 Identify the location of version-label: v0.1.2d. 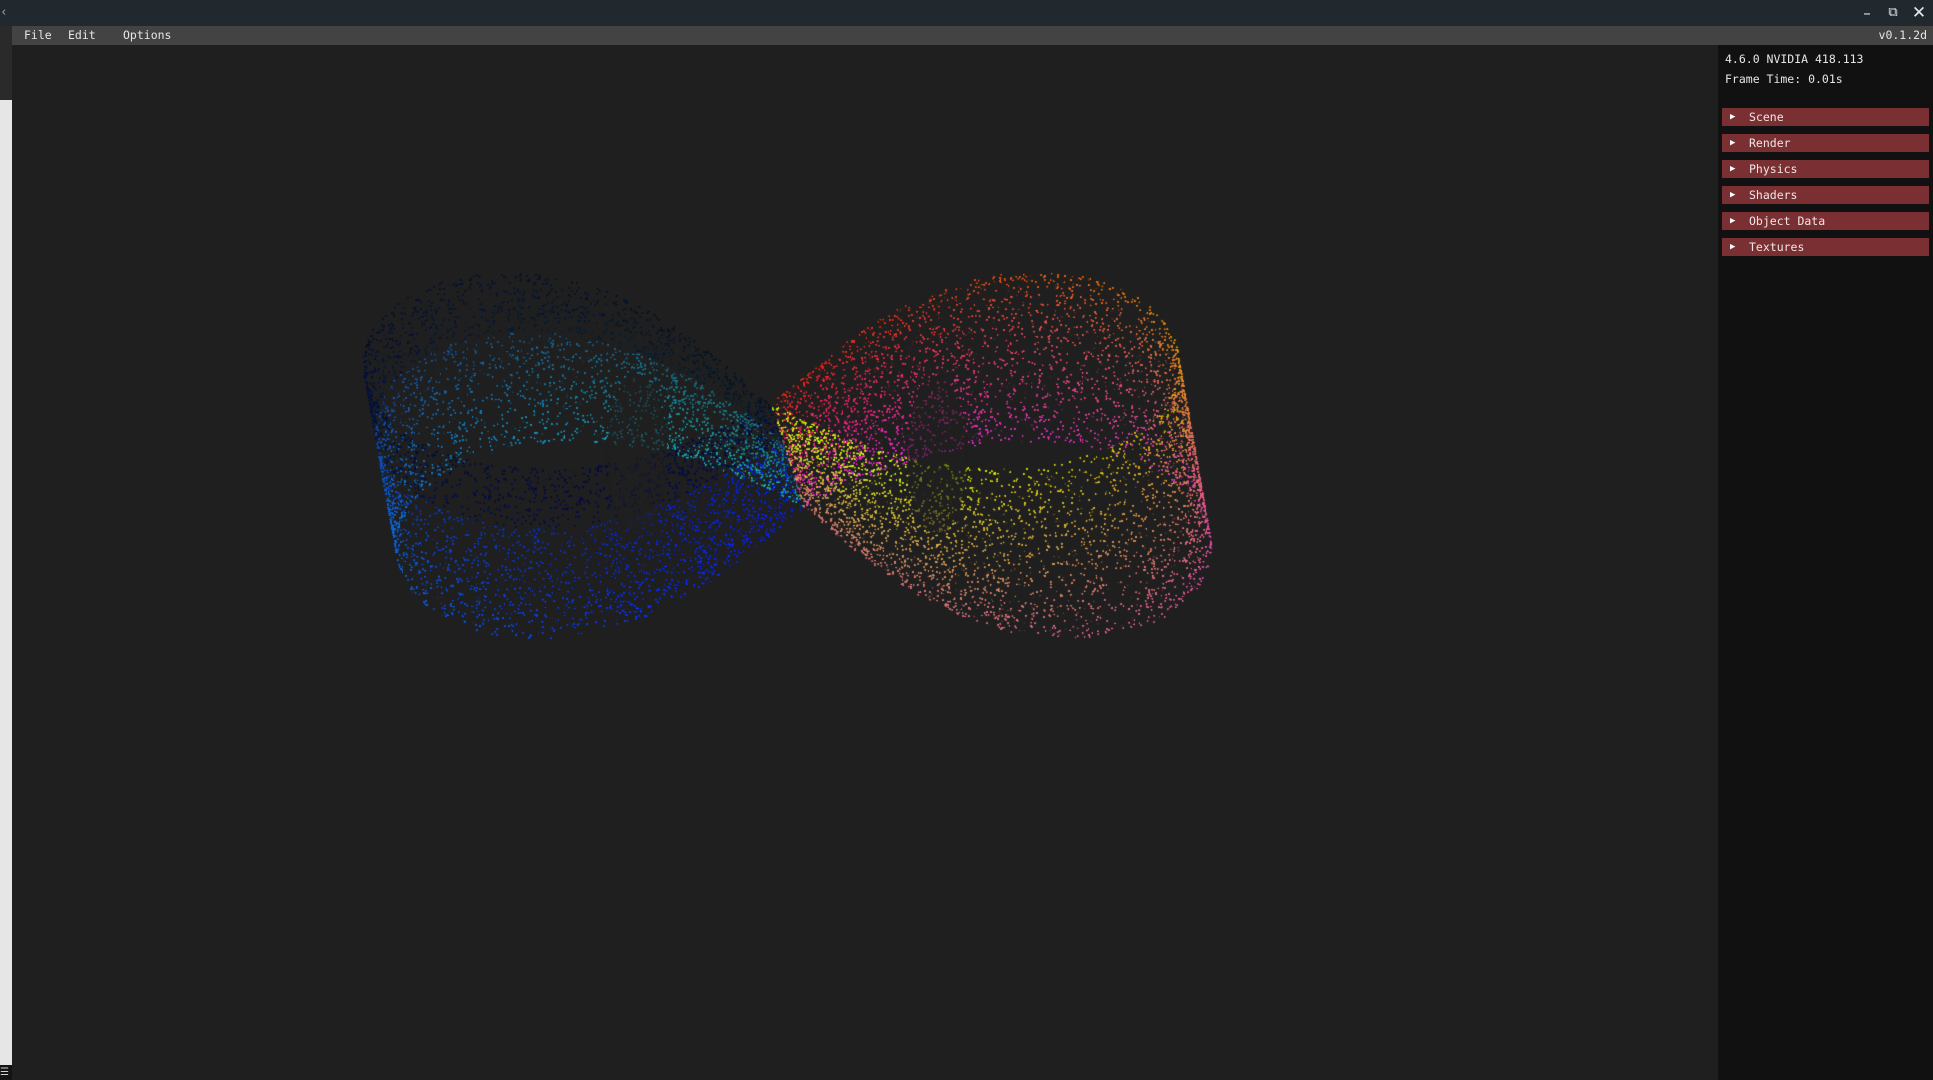
(1902, 35).